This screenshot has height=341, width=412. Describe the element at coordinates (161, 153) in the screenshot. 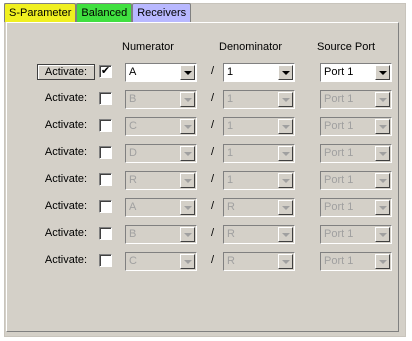

I see `numerator-select: D` at that location.